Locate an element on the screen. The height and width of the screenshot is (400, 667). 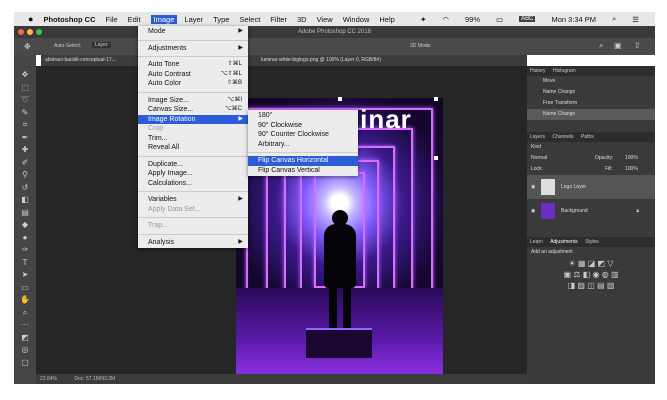
history-item-selected: Name Change is located at coordinates (591, 114).